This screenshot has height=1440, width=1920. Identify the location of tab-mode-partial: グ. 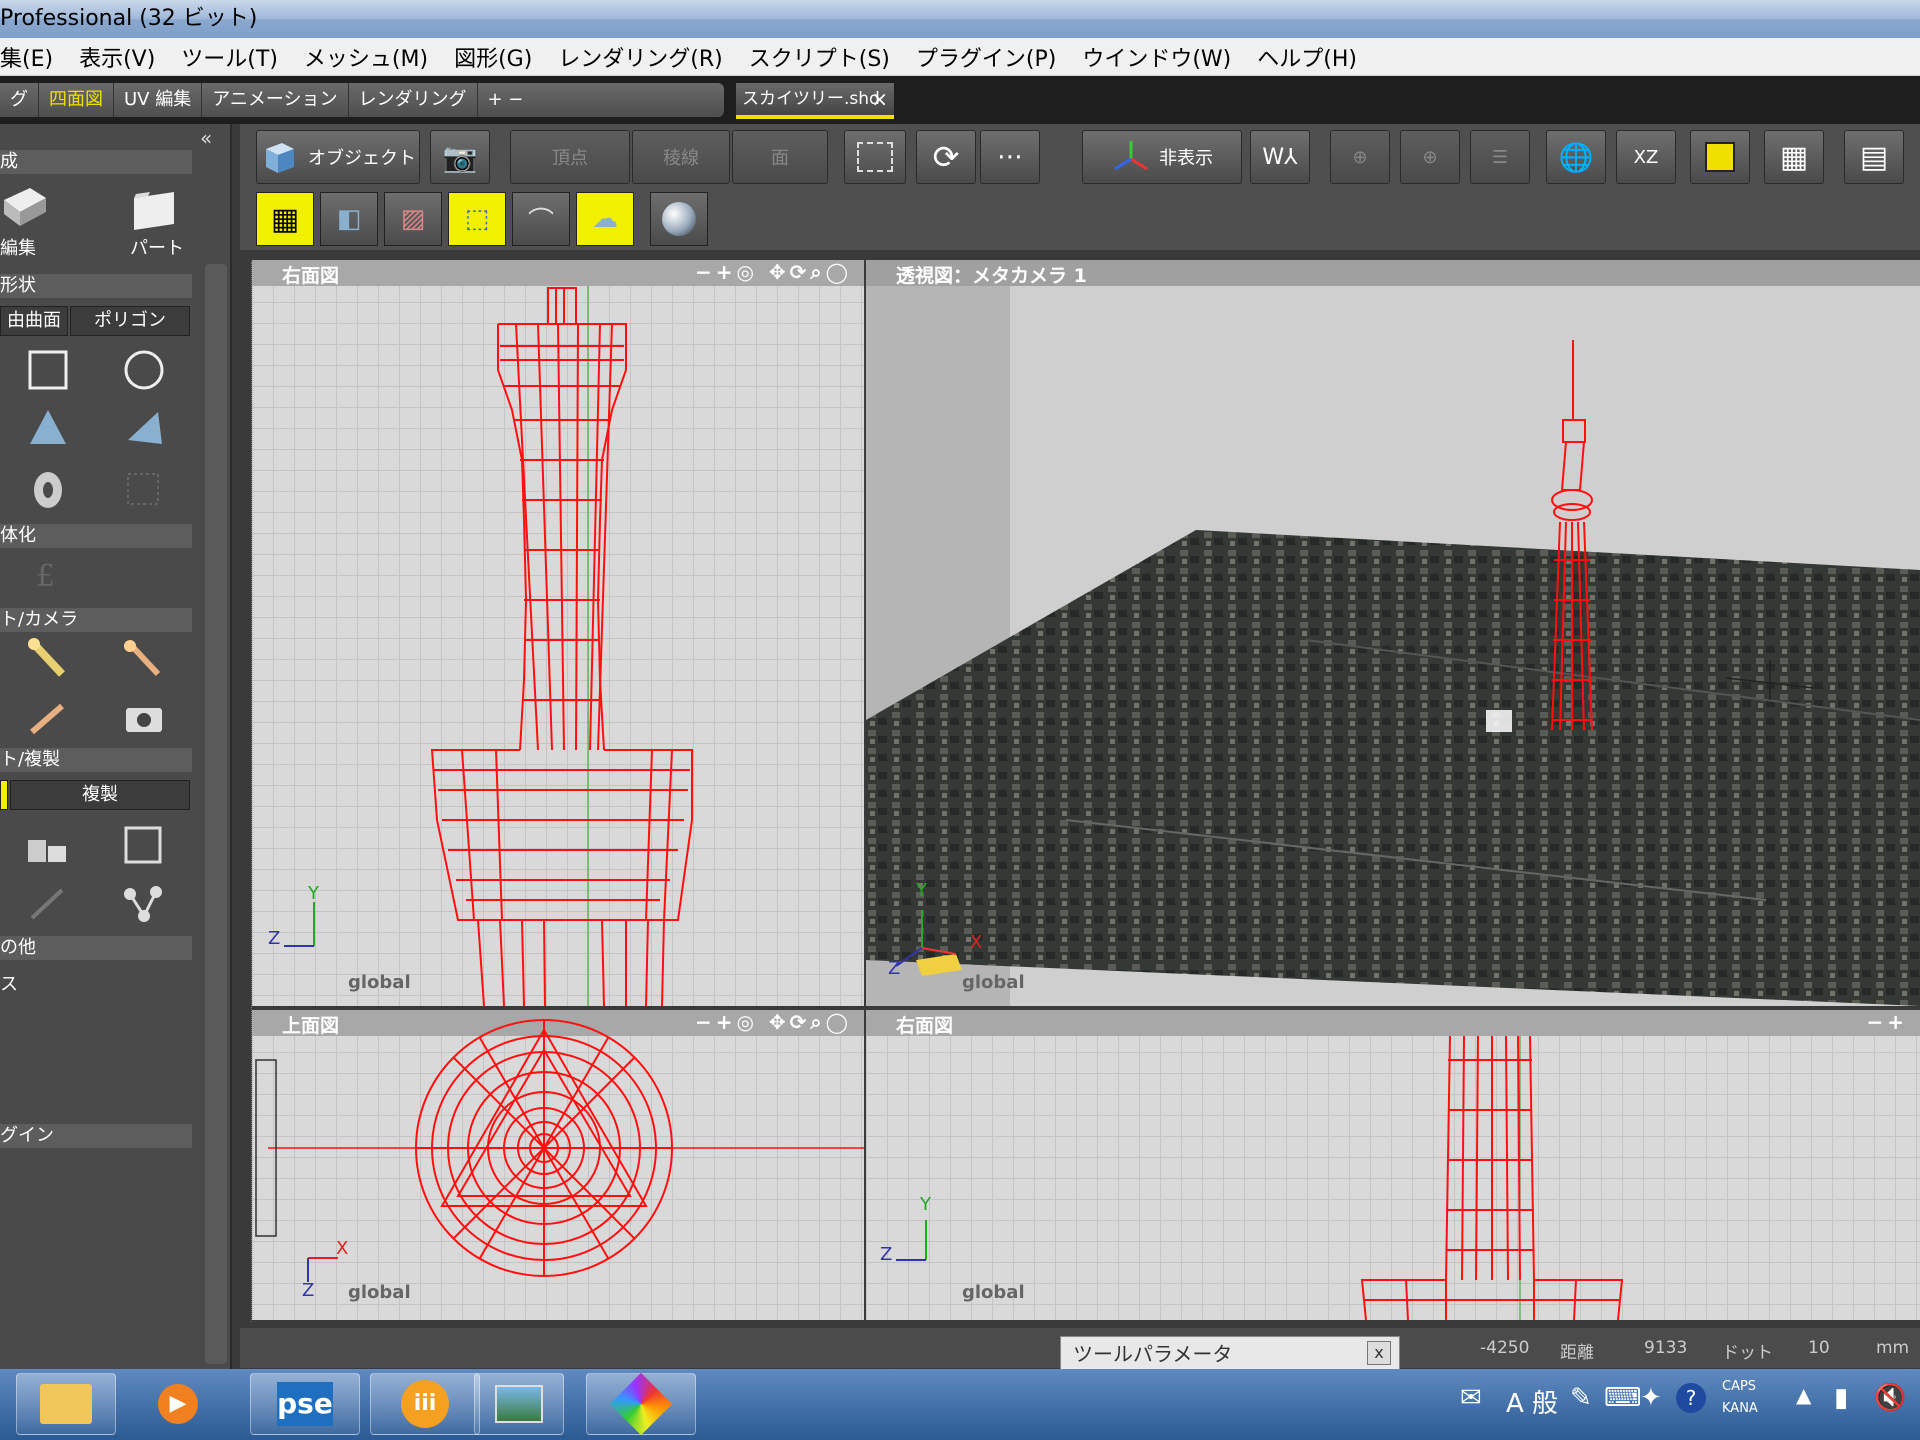
(19, 100).